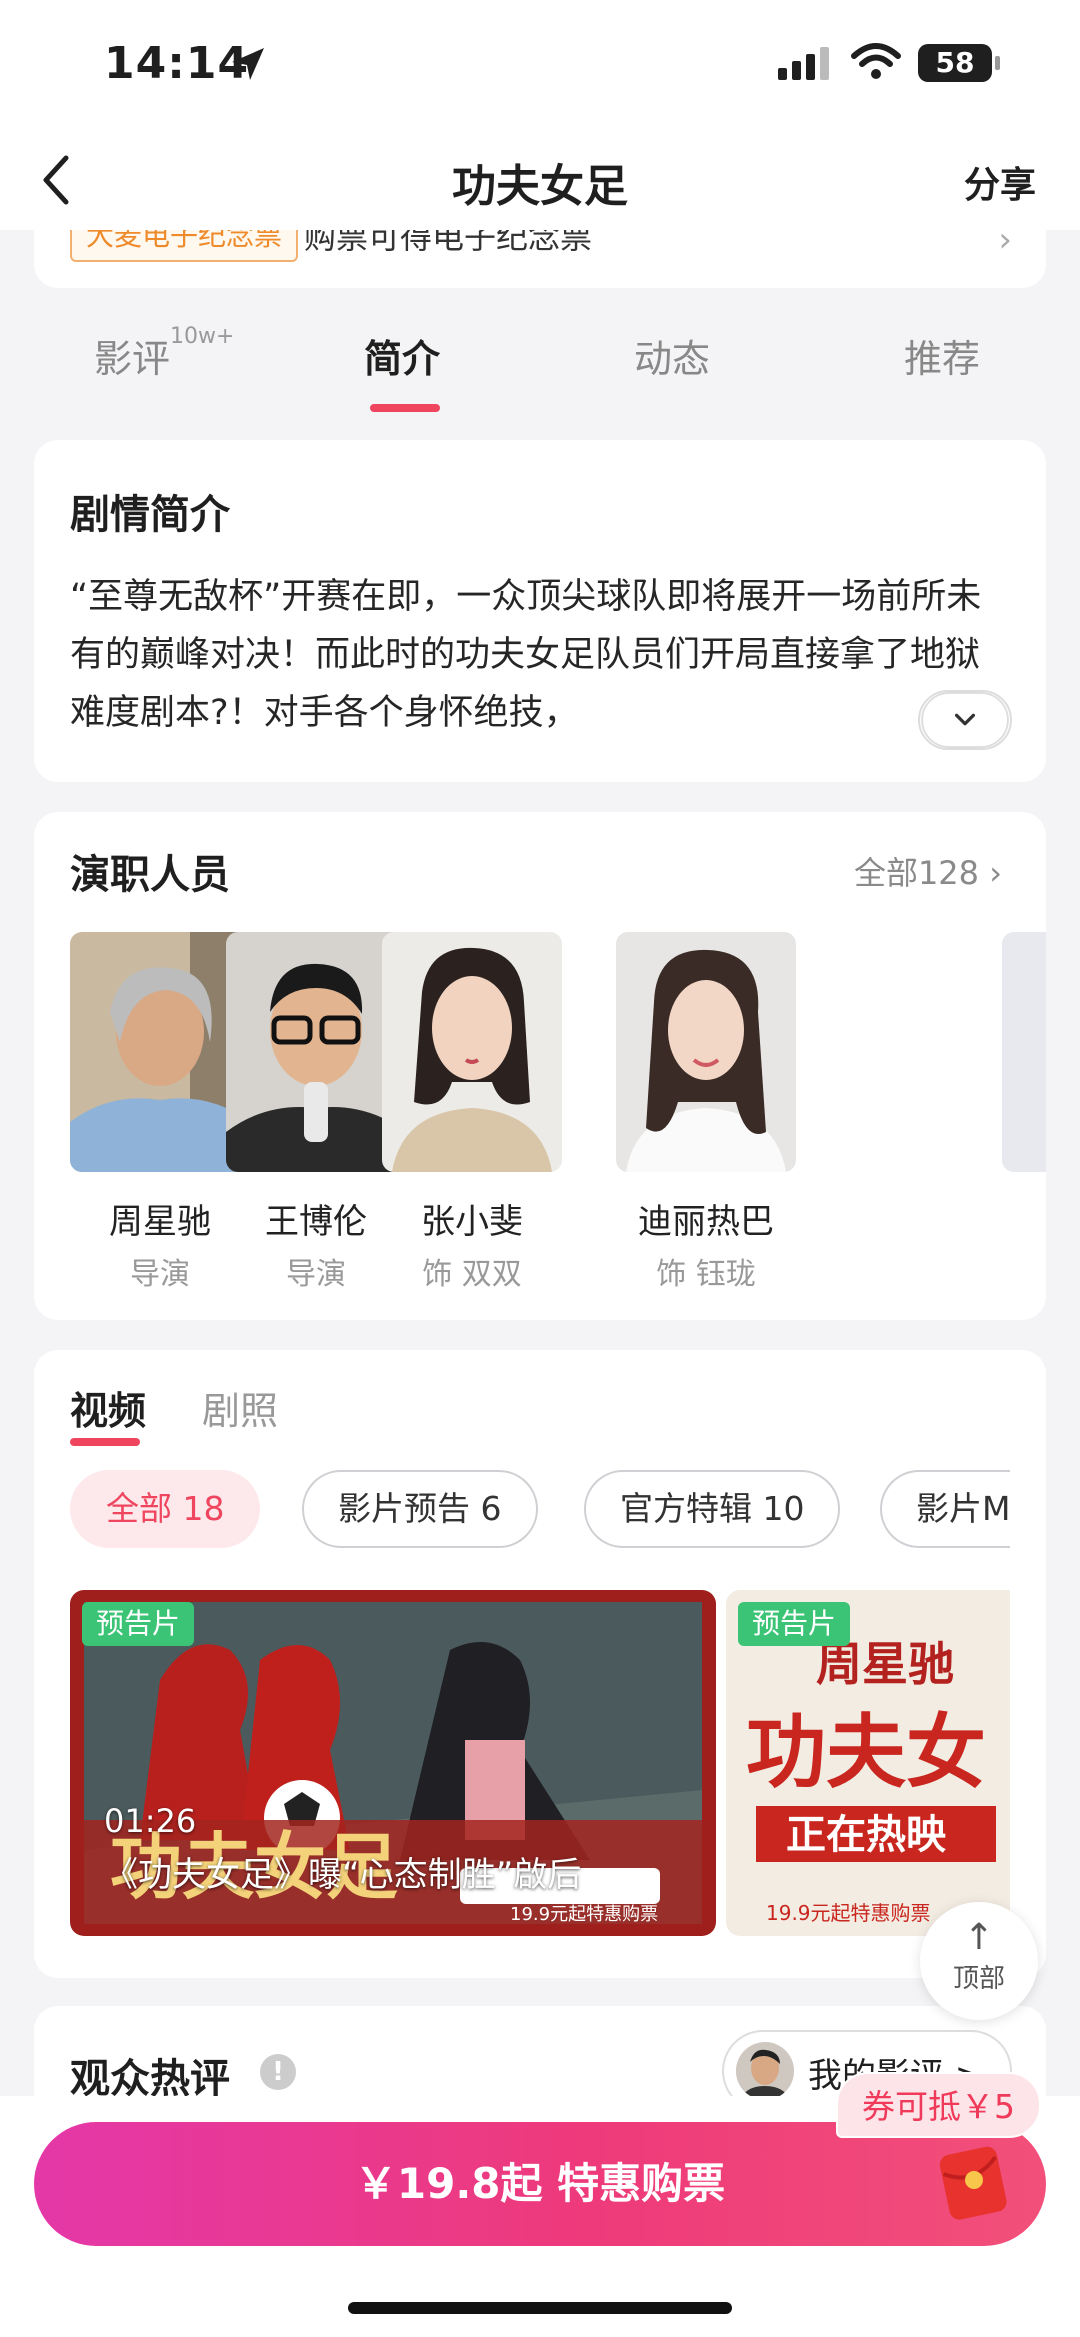  I want to click on filter-chip-all: 全部 18, so click(165, 1509).